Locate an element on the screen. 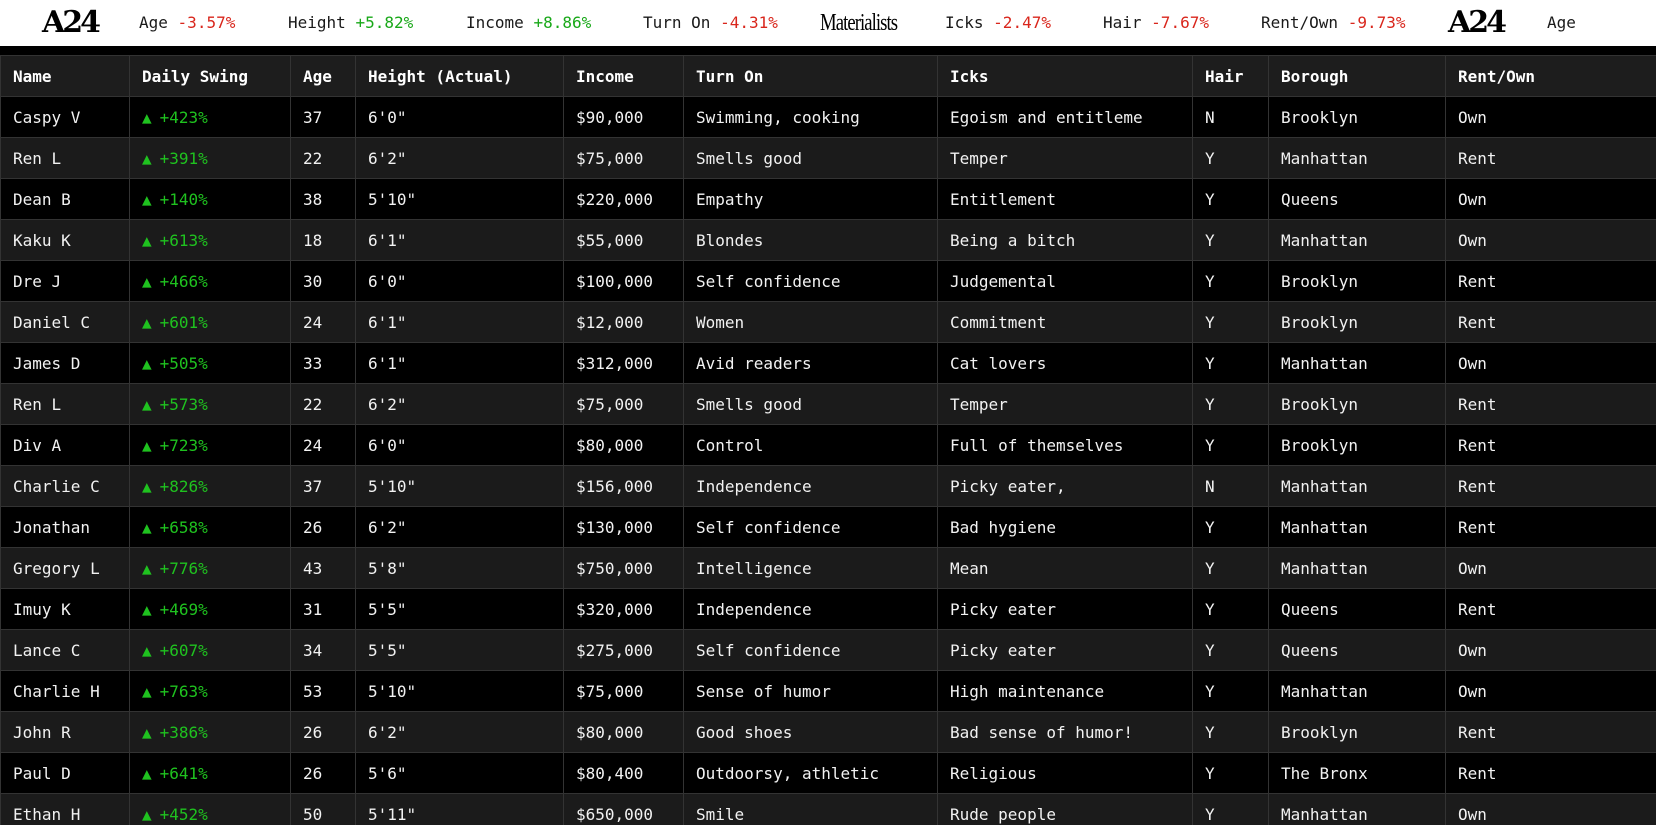 Image resolution: width=1656 pixels, height=825 pixels. cell-daily-swing: ▲ +452% is located at coordinates (210, 809).